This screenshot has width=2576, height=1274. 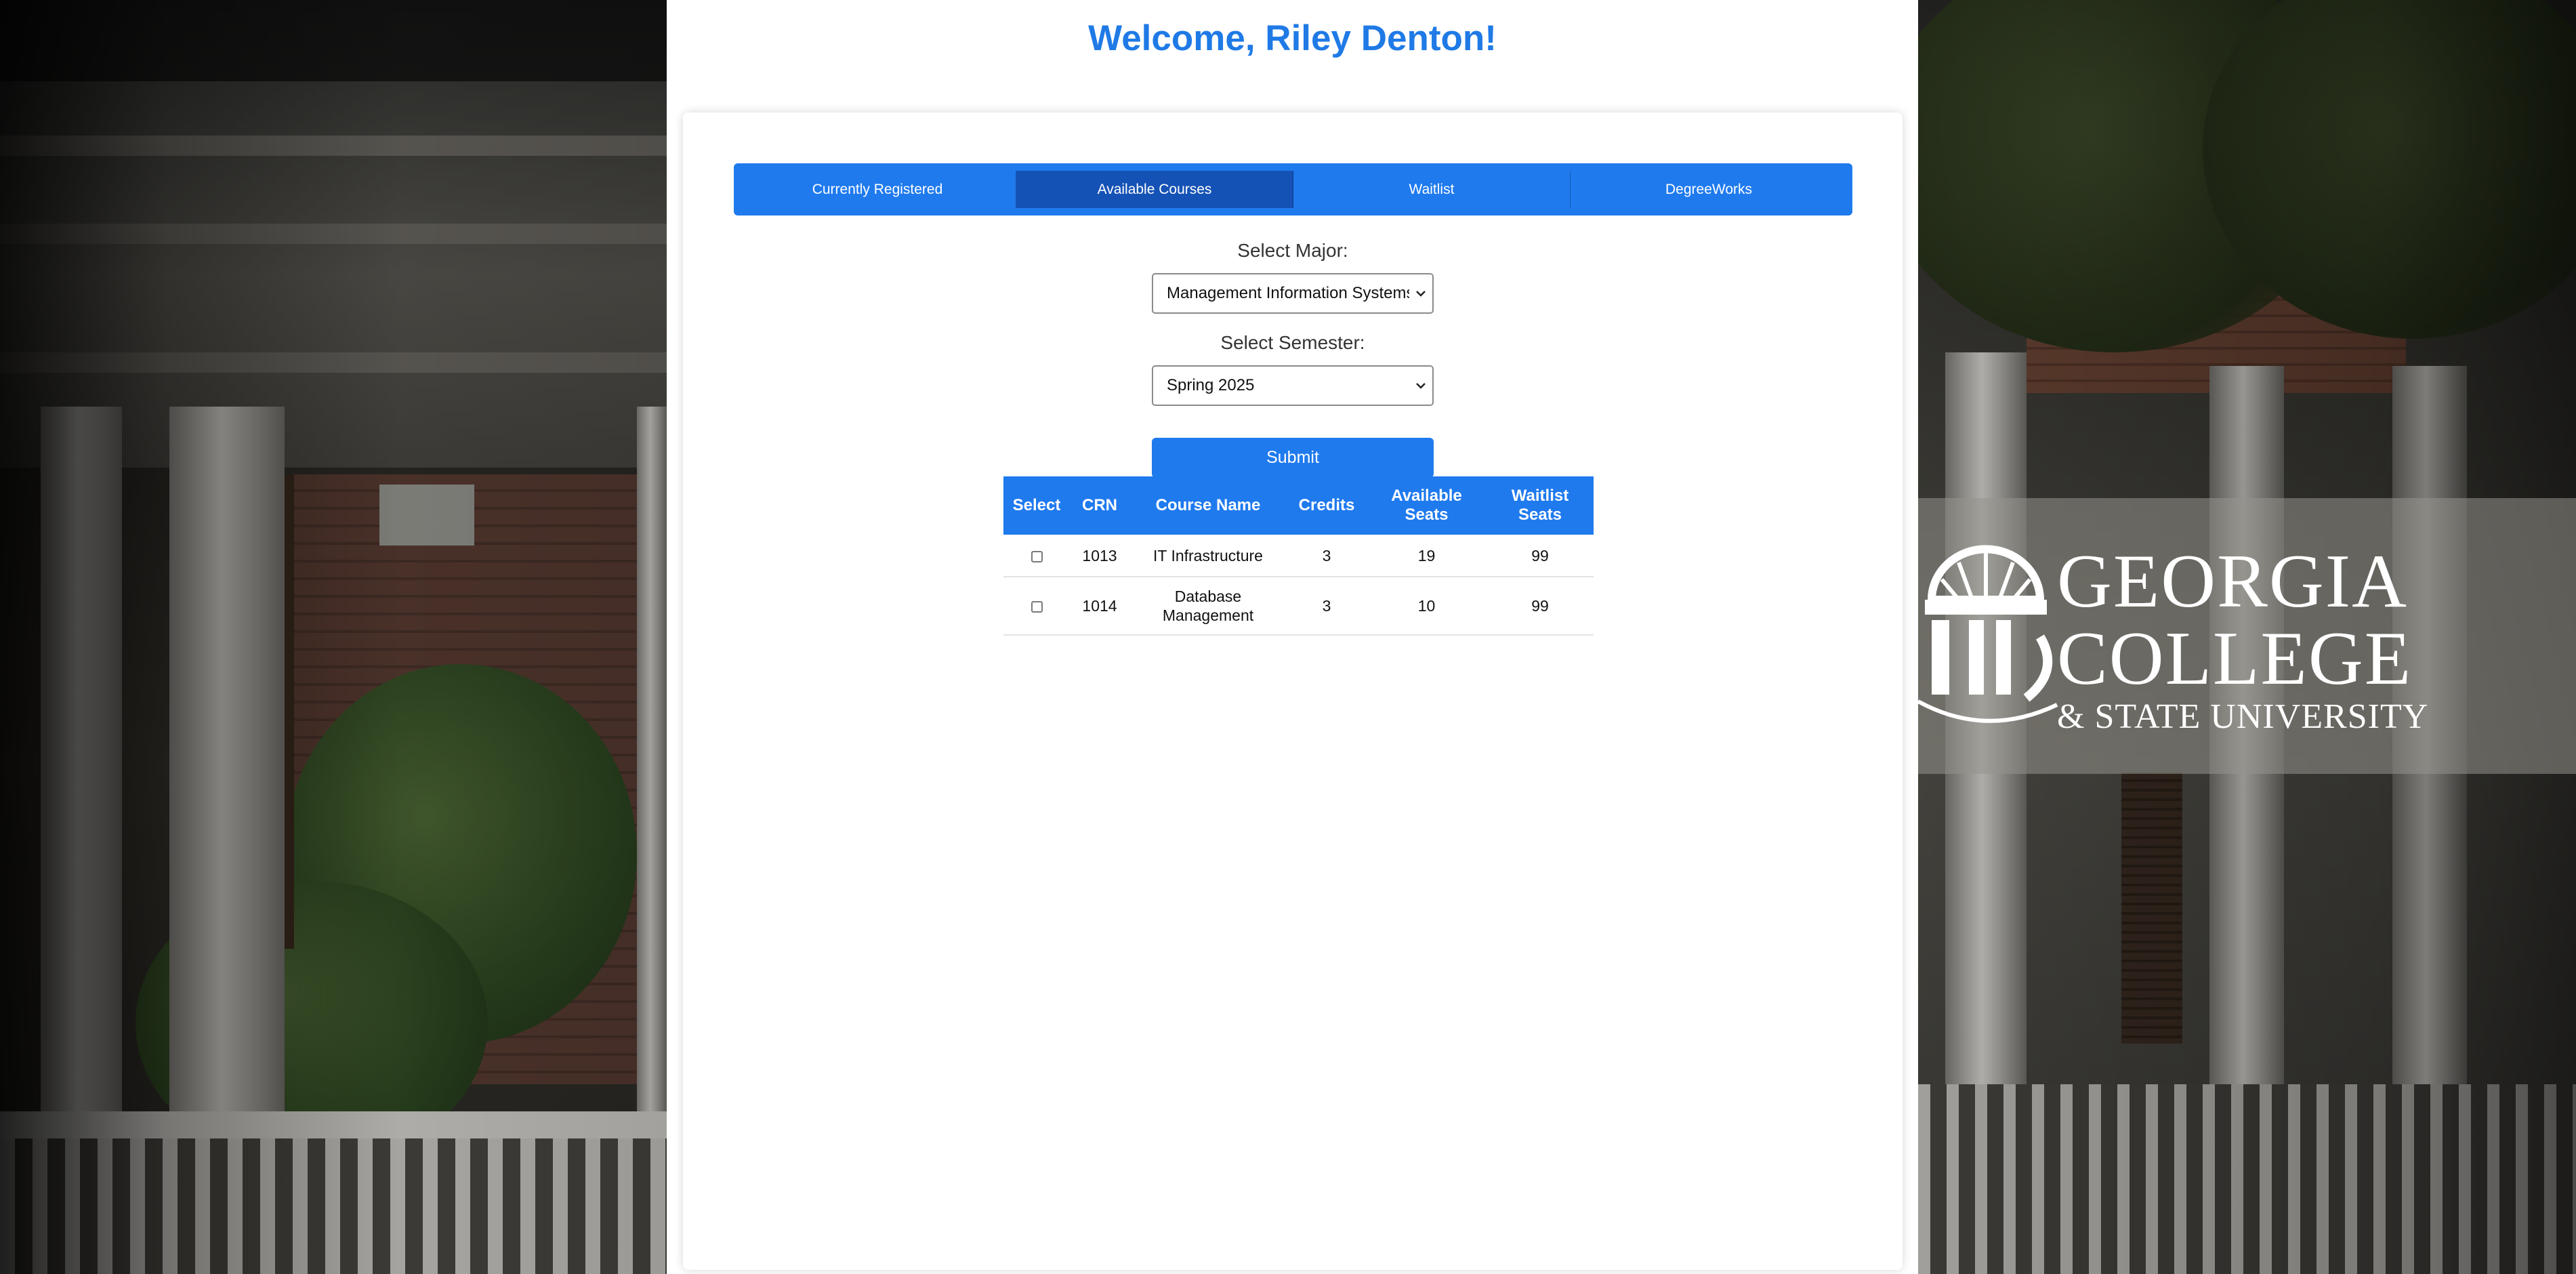 What do you see at coordinates (1427, 505) in the screenshot?
I see `column-header-available-seats: Available Seats` at bounding box center [1427, 505].